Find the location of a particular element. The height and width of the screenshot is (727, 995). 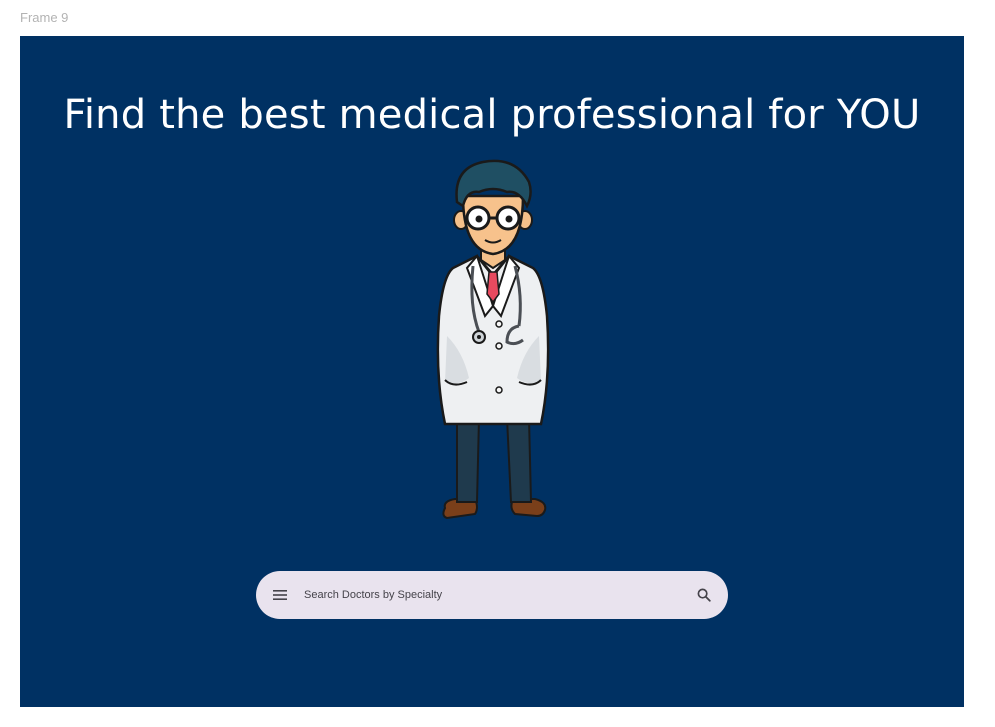

lab-coat-group is located at coordinates (493, 339).